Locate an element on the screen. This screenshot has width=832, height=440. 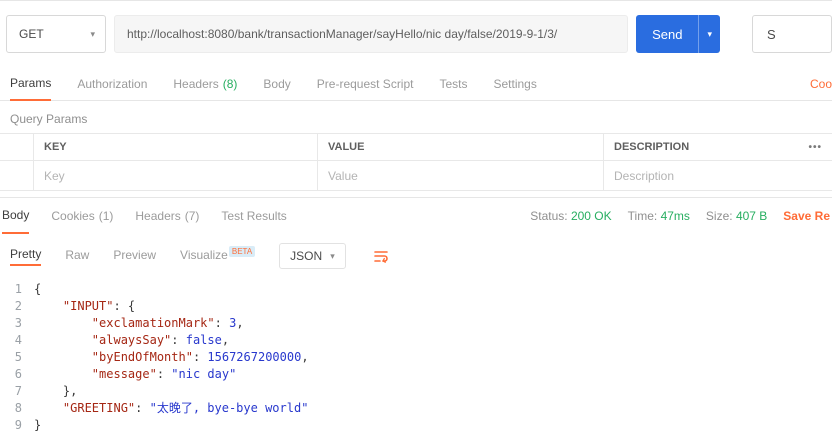
tab-authorization: Authorization is located at coordinates (112, 84).